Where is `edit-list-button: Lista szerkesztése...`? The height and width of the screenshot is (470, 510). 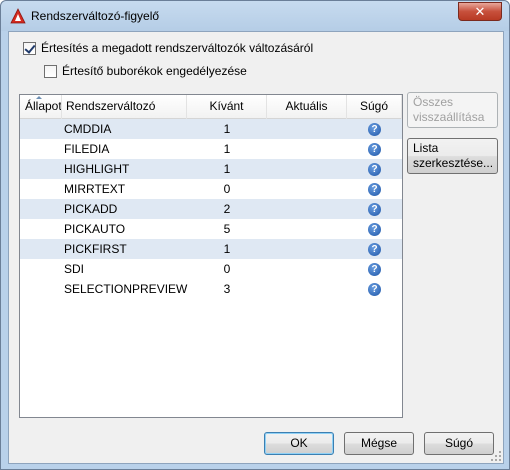
edit-list-button: Lista szerkesztése... is located at coordinates (452, 156).